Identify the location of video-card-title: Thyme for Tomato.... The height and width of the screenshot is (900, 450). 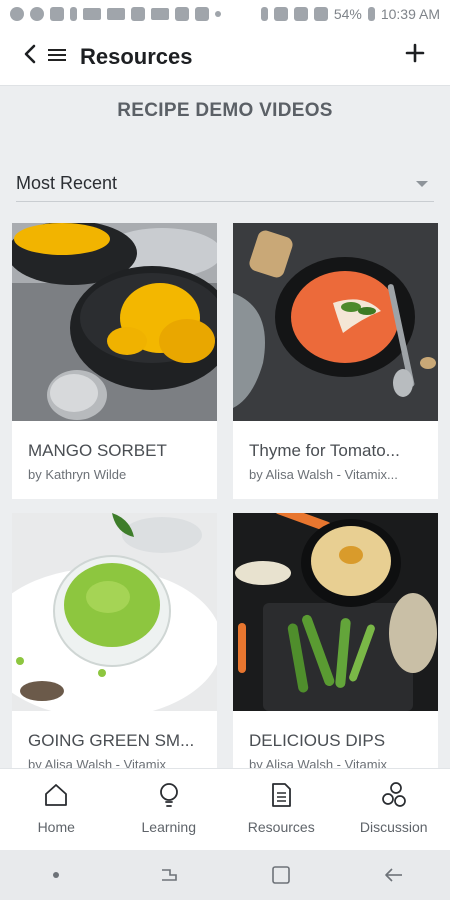
(324, 450).